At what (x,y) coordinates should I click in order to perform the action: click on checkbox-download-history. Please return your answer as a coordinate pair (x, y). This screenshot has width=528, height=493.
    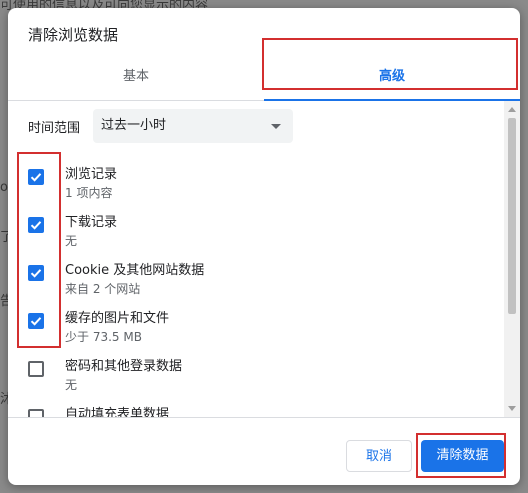
    Looking at the image, I should click on (36, 225).